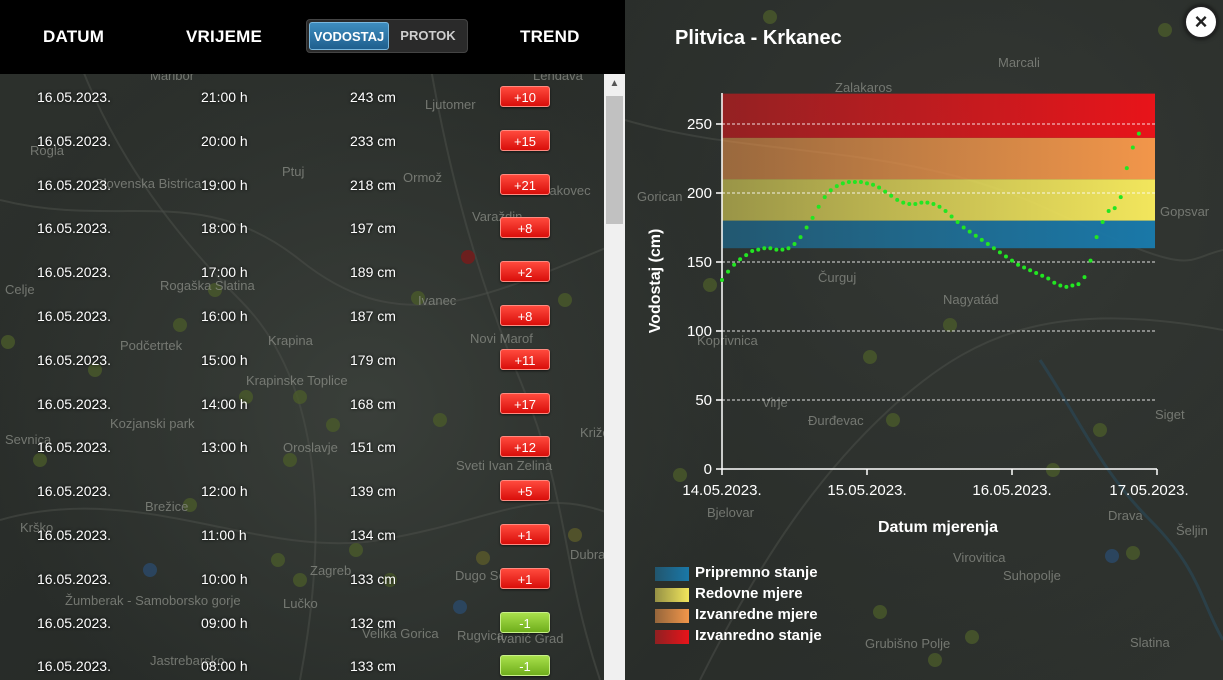 The image size is (1223, 680). What do you see at coordinates (302, 490) in the screenshot?
I see `table-row: 16.05.2023. 12:00 h 139 cm +5` at bounding box center [302, 490].